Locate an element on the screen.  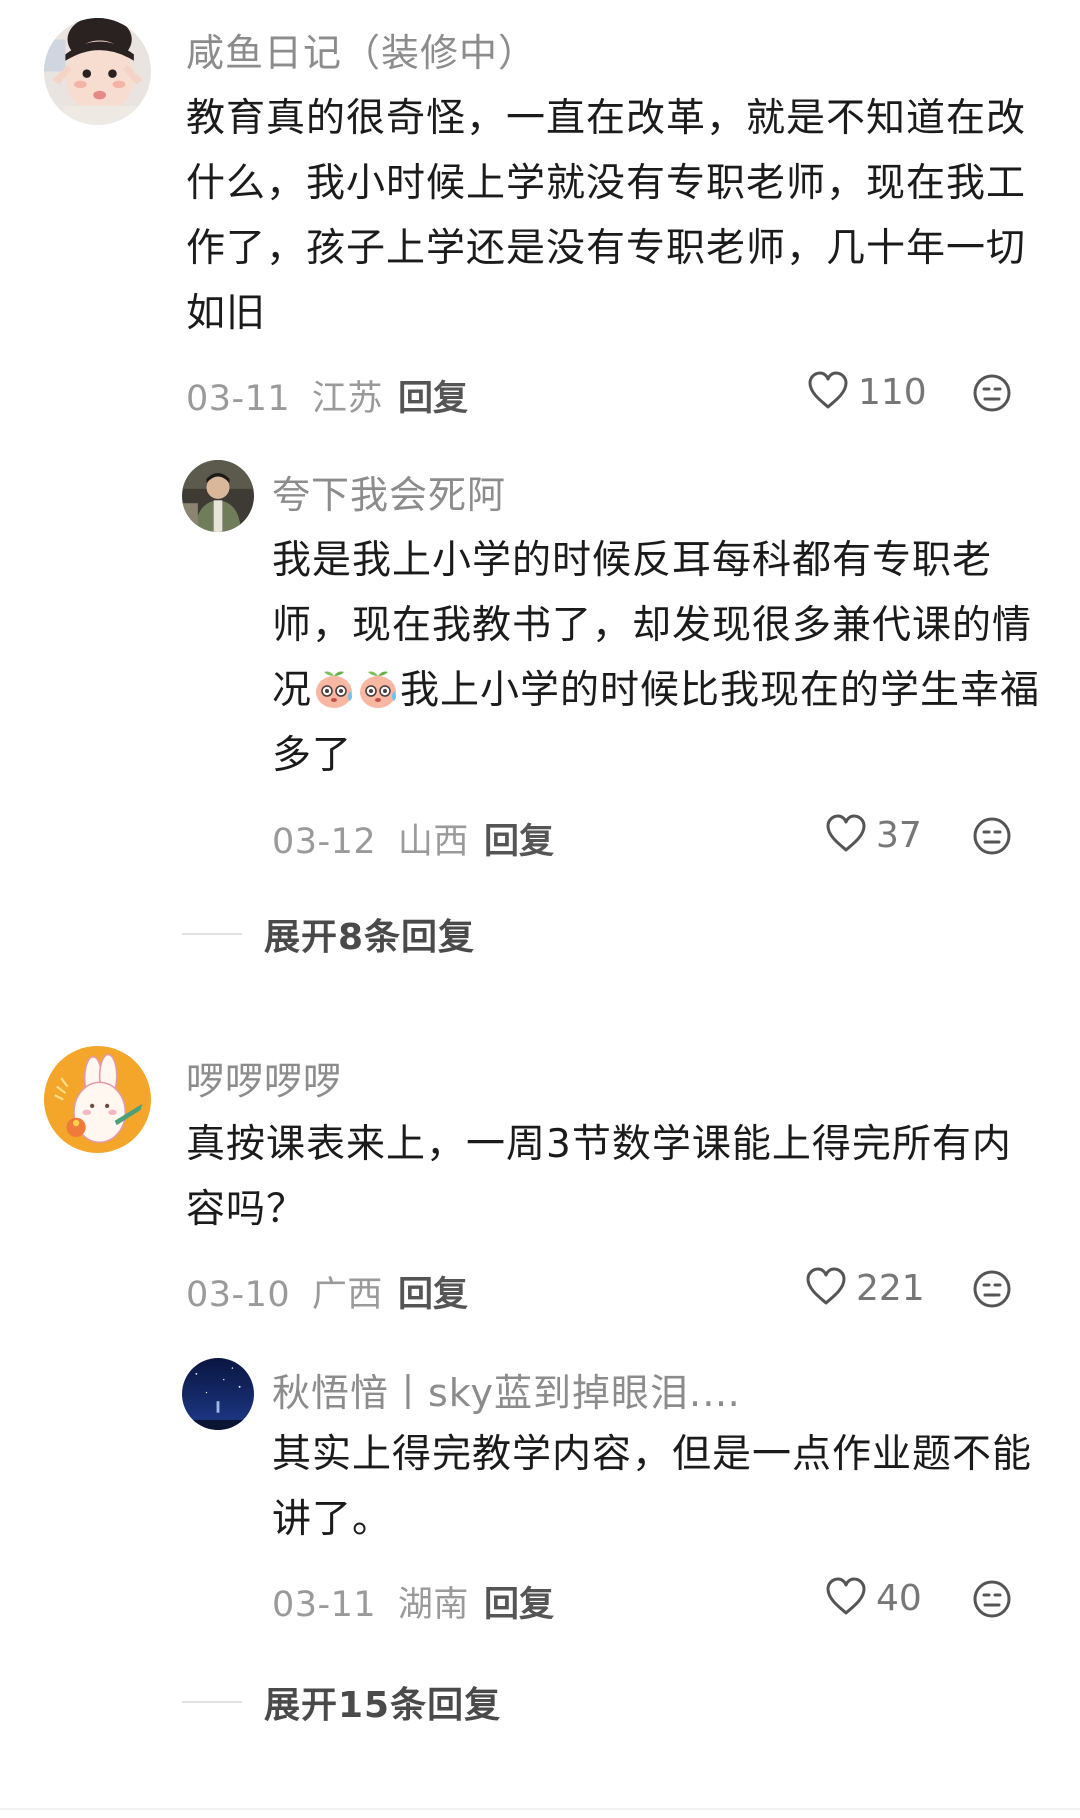
reply-date-value: 03-11 is located at coordinates (324, 1605).